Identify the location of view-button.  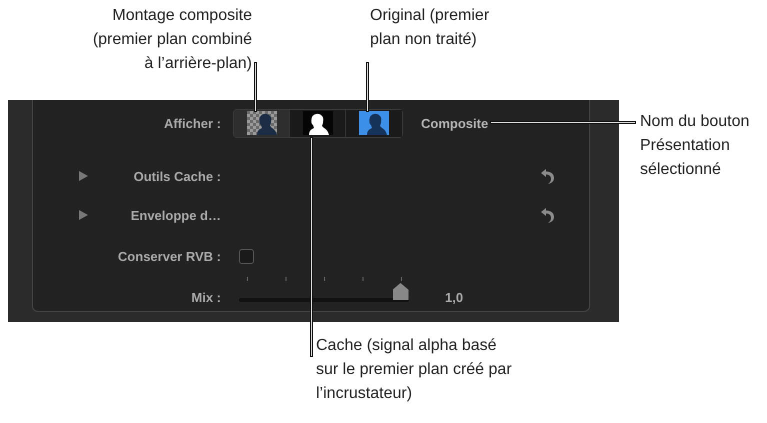
(318, 123).